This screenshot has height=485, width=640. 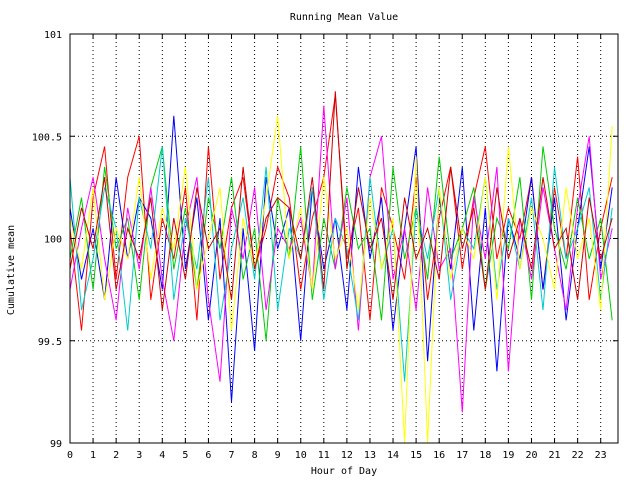 What do you see at coordinates (462, 455) in the screenshot?
I see `x-tick-label: 17` at bounding box center [462, 455].